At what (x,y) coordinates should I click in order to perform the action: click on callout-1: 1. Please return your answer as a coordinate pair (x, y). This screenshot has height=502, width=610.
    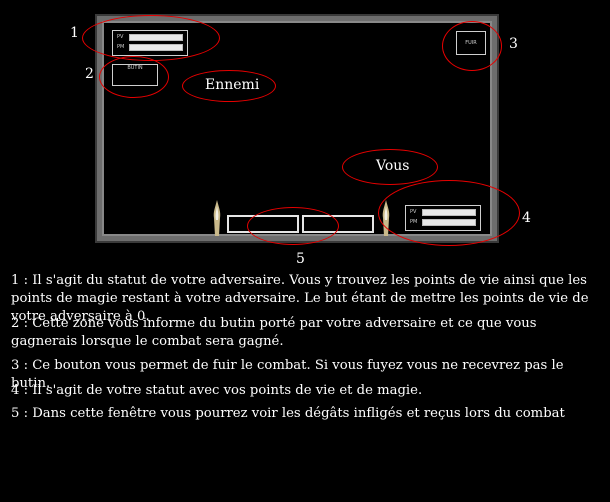
    Looking at the image, I should click on (74, 33).